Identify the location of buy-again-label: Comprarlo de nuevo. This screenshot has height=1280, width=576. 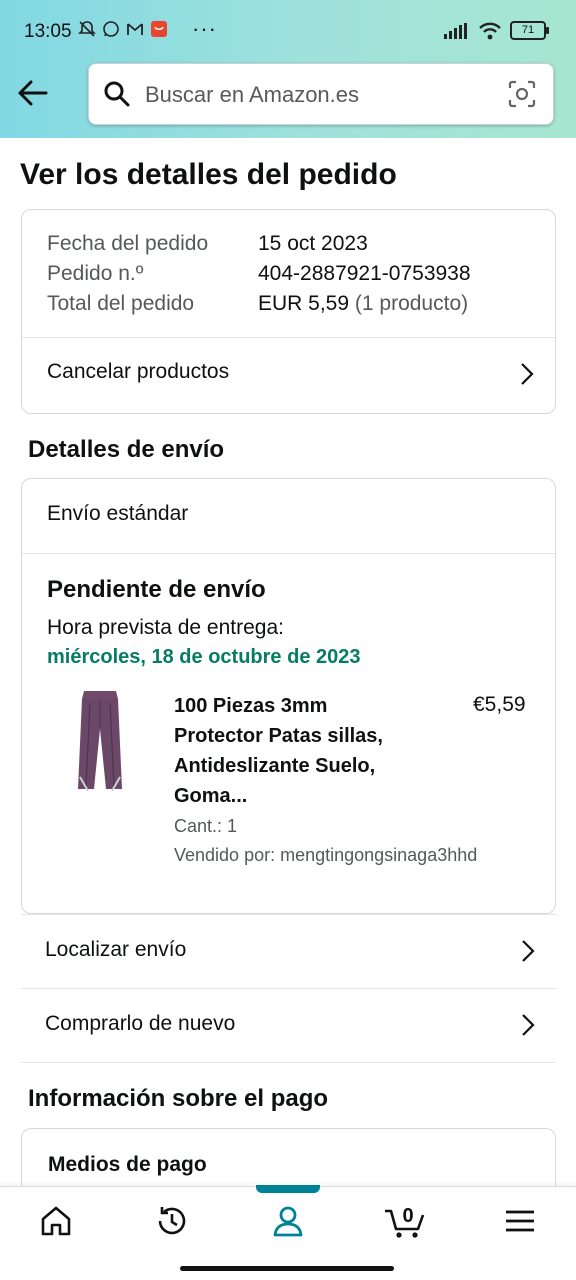
(140, 1023).